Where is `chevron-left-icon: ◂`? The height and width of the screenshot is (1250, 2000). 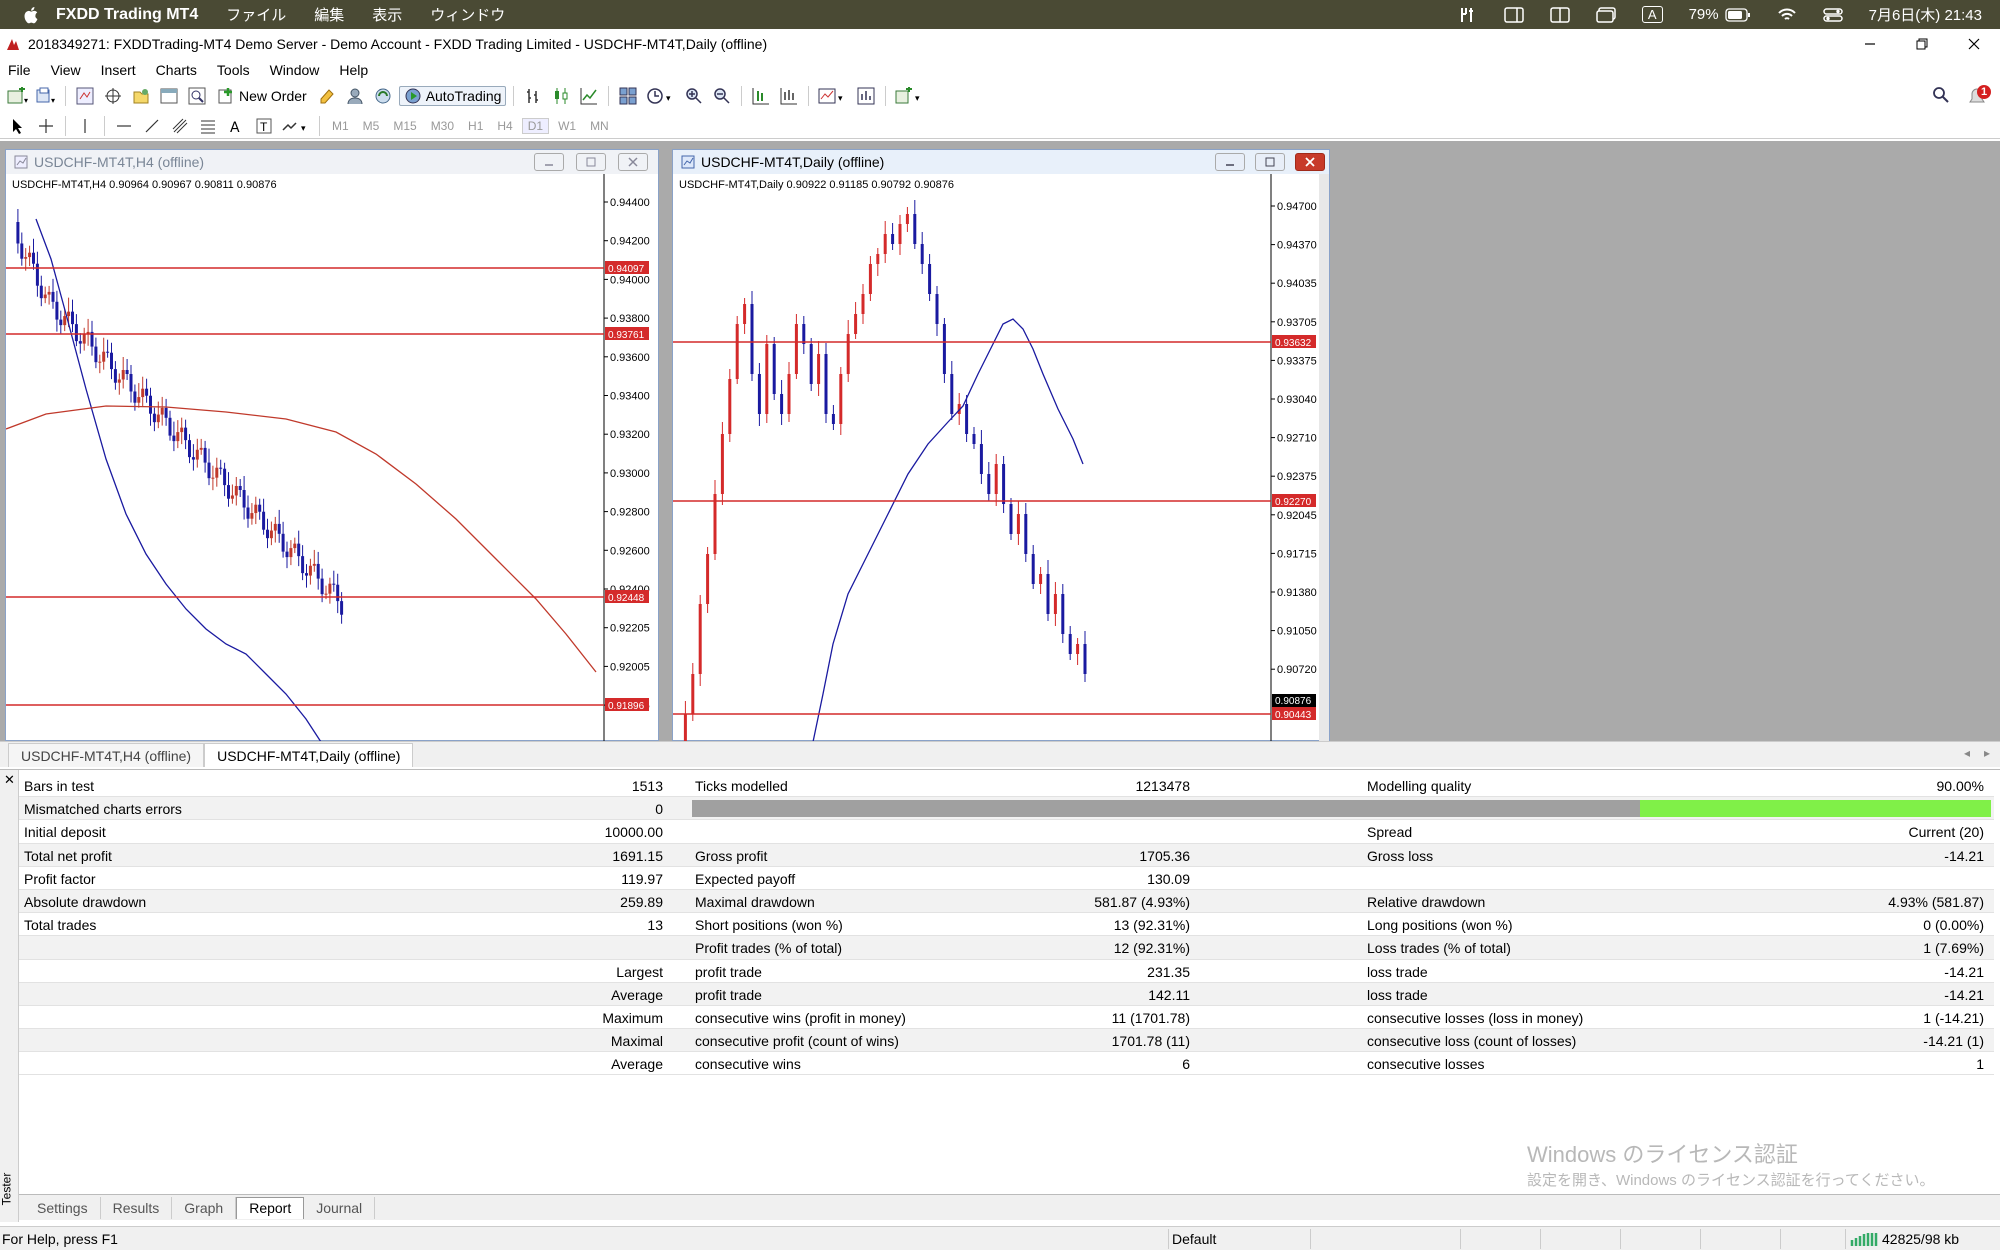
chevron-left-icon: ◂ is located at coordinates (1967, 753).